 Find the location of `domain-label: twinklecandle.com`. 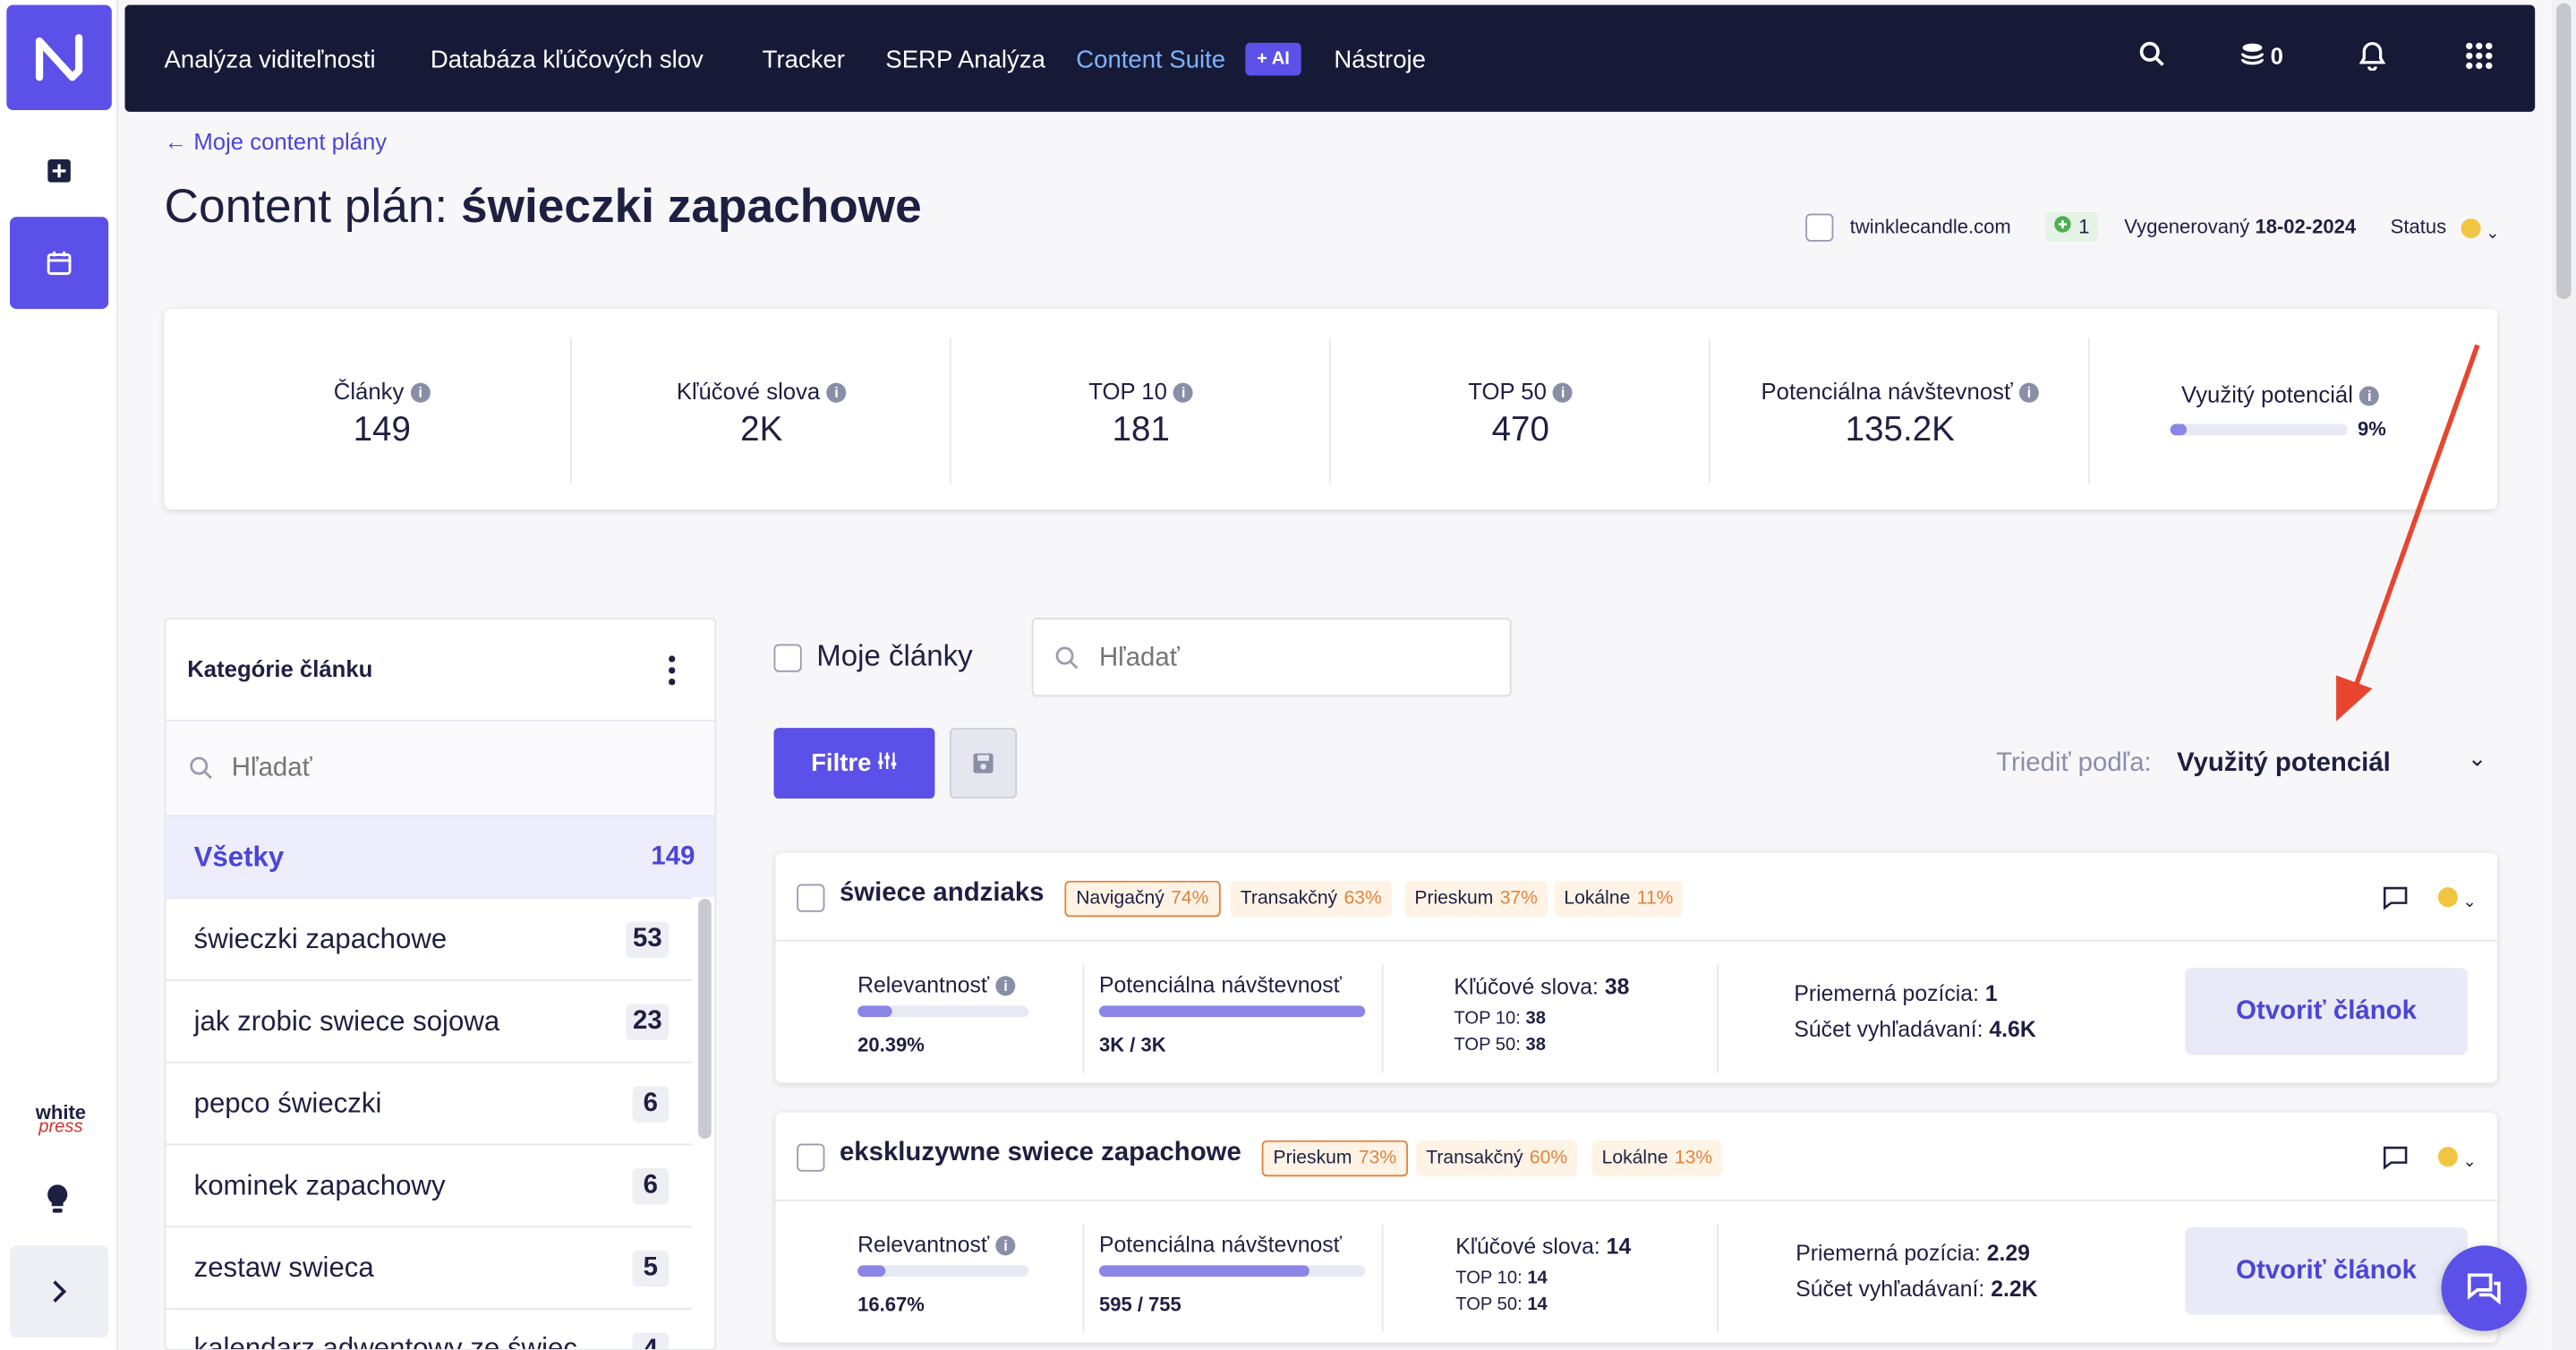

domain-label: twinklecandle.com is located at coordinates (1930, 226).